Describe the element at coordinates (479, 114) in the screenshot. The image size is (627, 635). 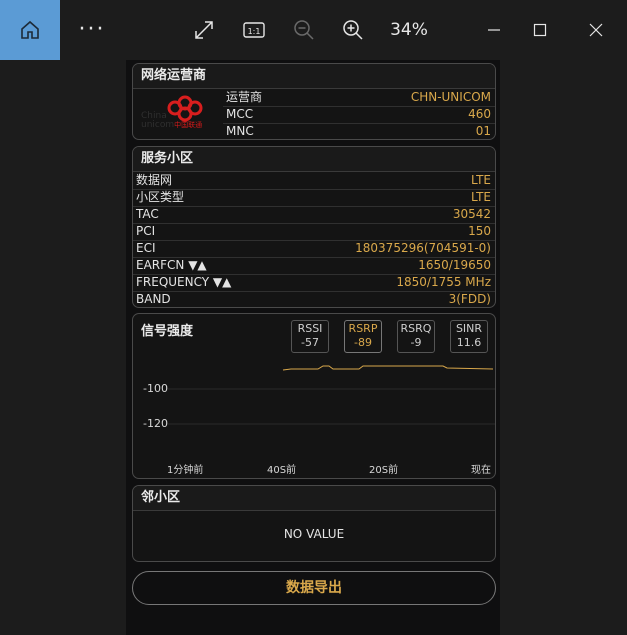
I see `operator-row-value: 460` at that location.